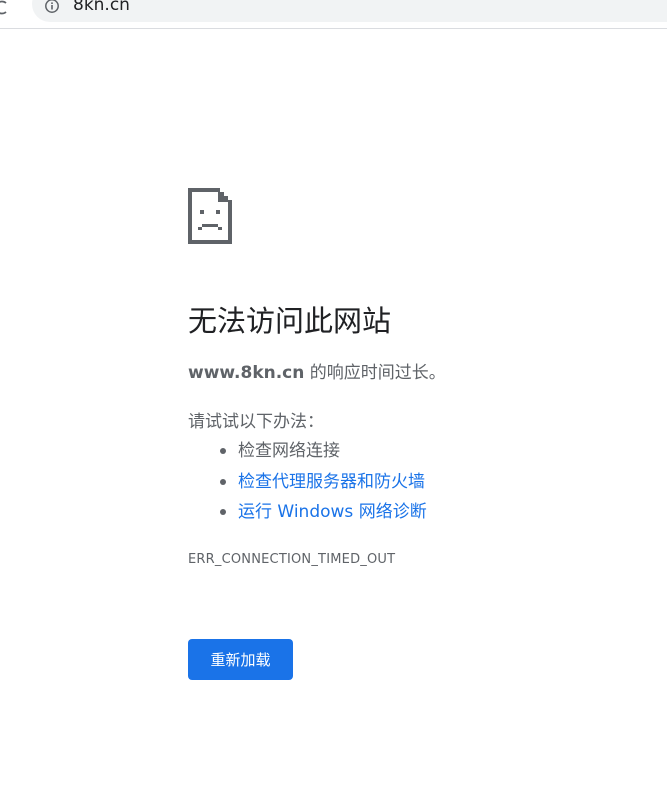 The image size is (667, 786). I want to click on suggestion-check-connection: 检查网络连接, so click(307, 453).